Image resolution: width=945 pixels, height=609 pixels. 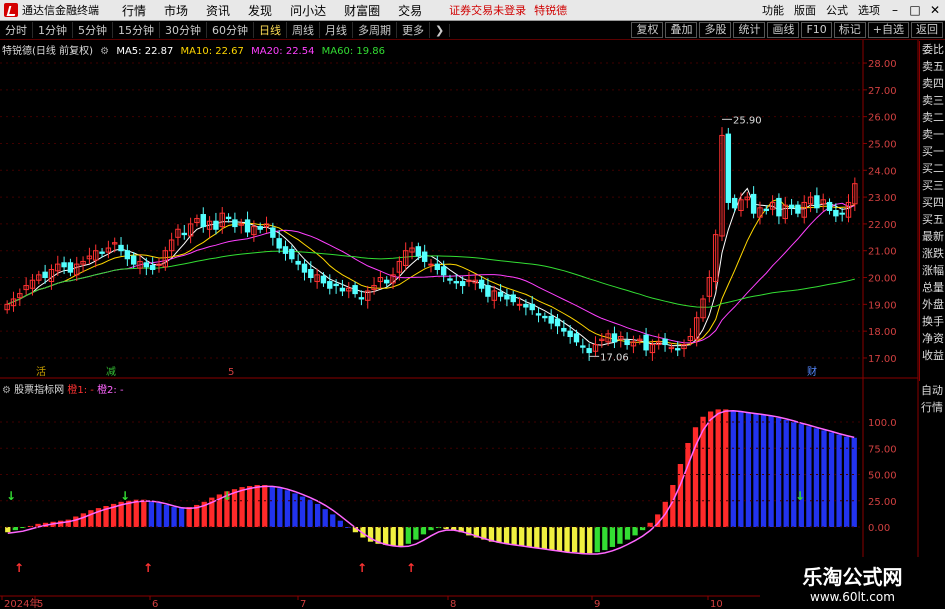 I want to click on settings-gear-icon: ⚙, so click(x=104, y=51).